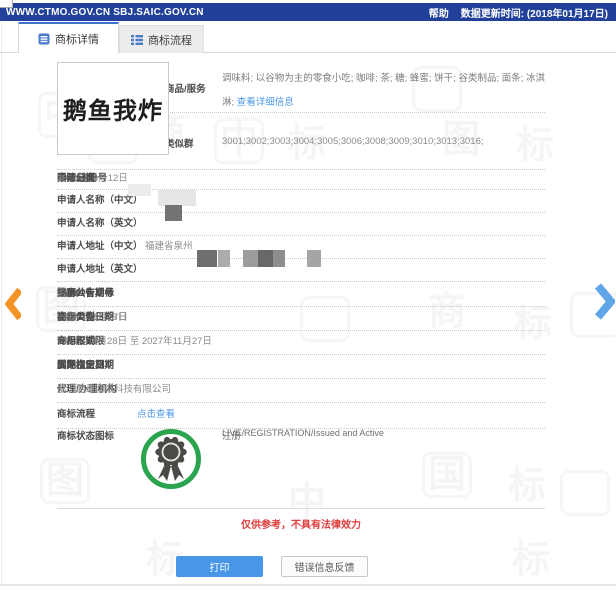 The image size is (616, 593). Describe the element at coordinates (100, 269) in the screenshot. I see `applicant-address-en-label: 申请人地址（英文）` at that location.